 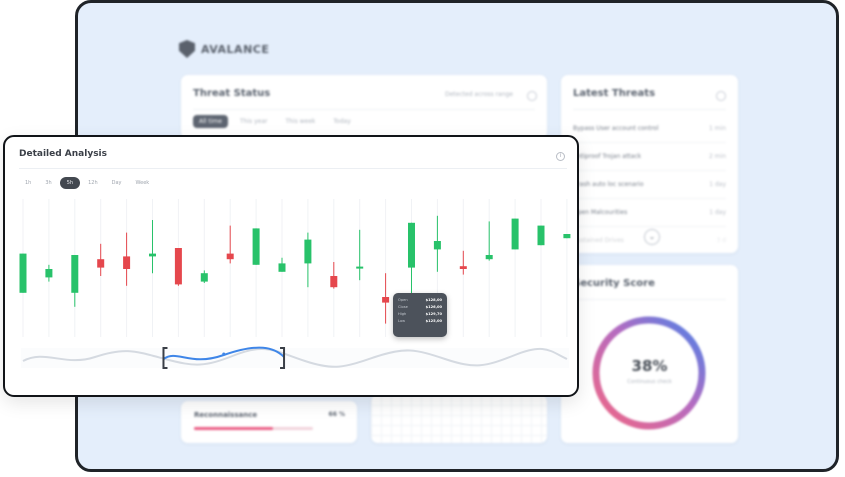 What do you see at coordinates (649, 157) in the screenshot?
I see `list-item: Antiproof Trojan attack 2 min` at bounding box center [649, 157].